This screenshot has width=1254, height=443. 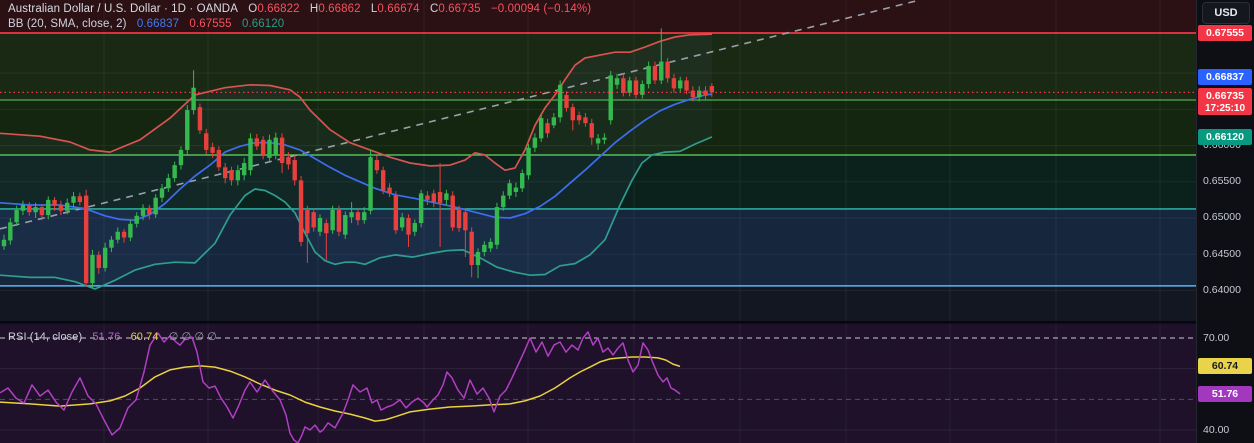 What do you see at coordinates (210, 24) in the screenshot?
I see `bb-upper-value: 0.67555` at bounding box center [210, 24].